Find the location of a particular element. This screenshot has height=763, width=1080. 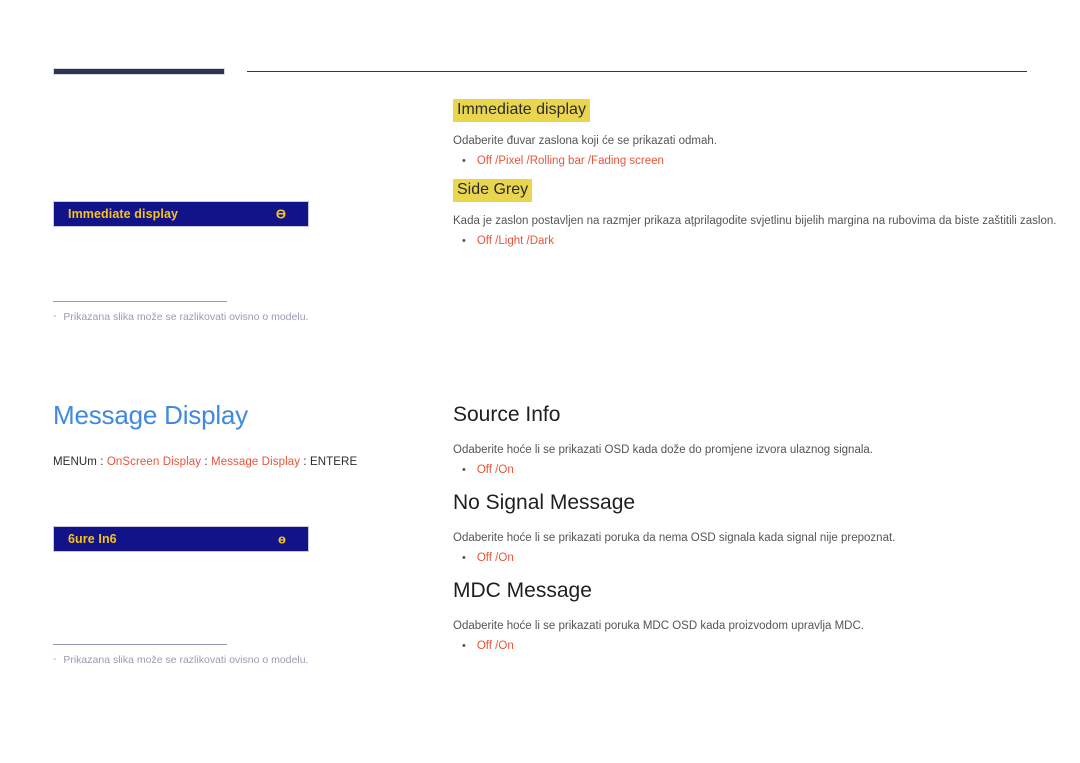

section-one-osd-preview: Immediate display Ө is located at coordinates (240, 214).